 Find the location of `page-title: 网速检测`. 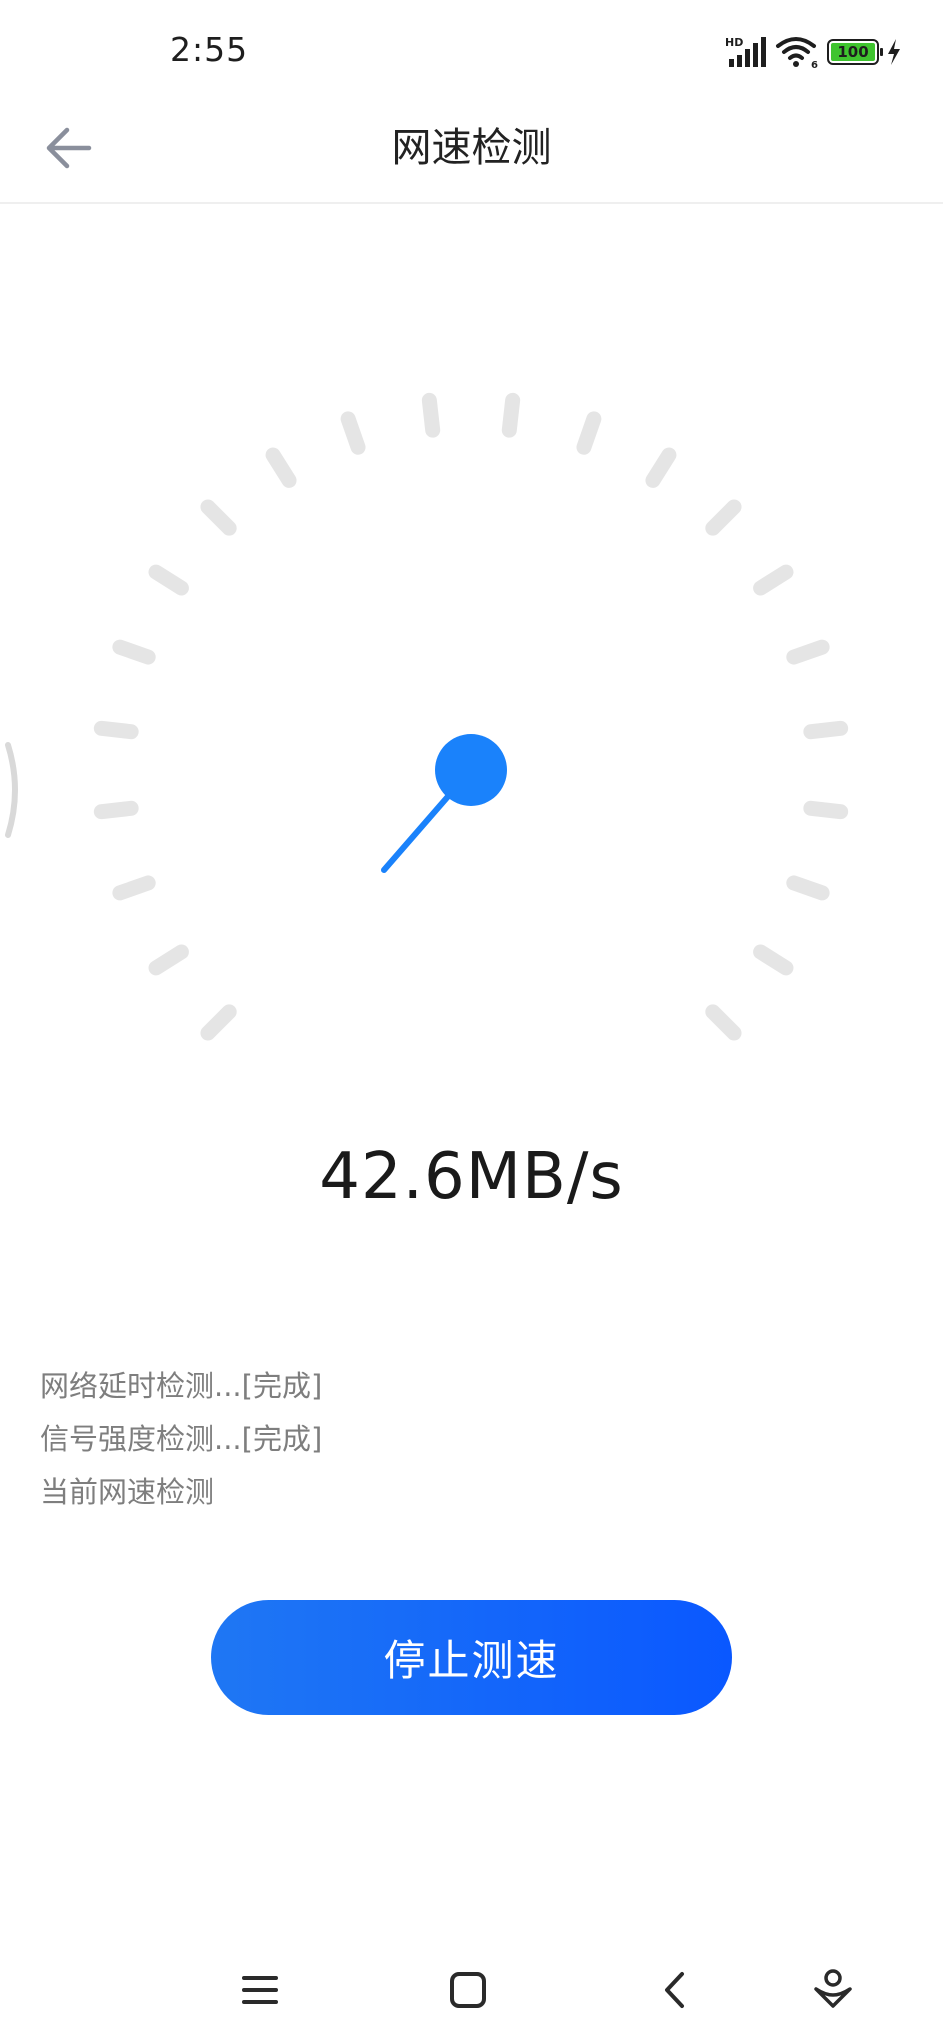

page-title: 网速检测 is located at coordinates (471, 148).